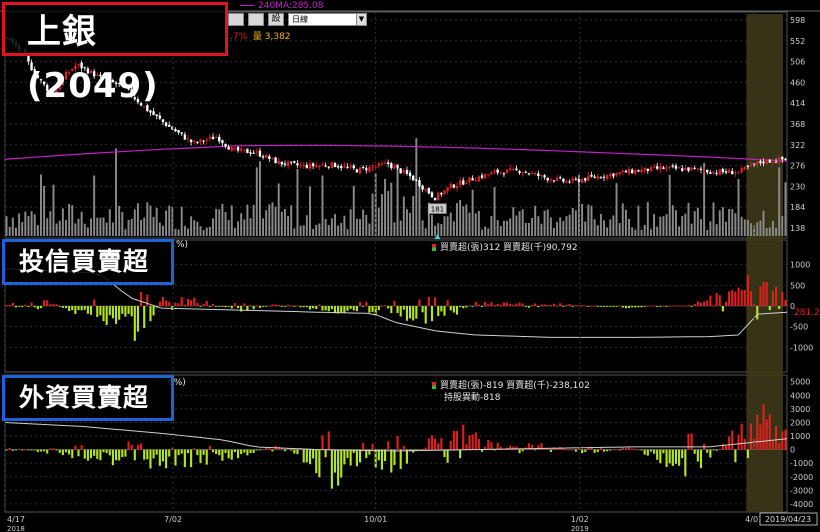 This screenshot has width=820, height=532. Describe the element at coordinates (797, 62) in the screenshot. I see `price-tick-label: 506` at that location.